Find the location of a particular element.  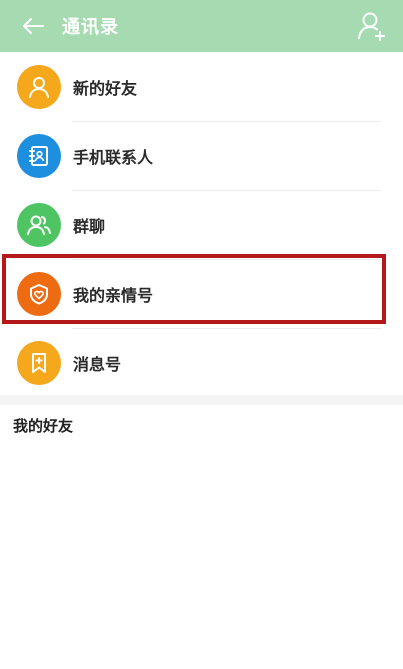

person-icon is located at coordinates (39, 86).